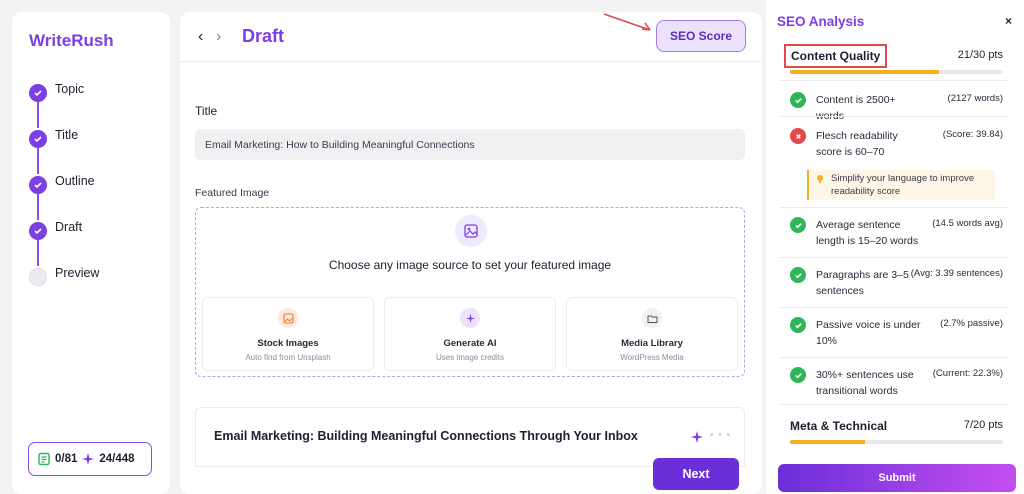  Describe the element at coordinates (69, 227) in the screenshot. I see `step-label: Draft` at that location.